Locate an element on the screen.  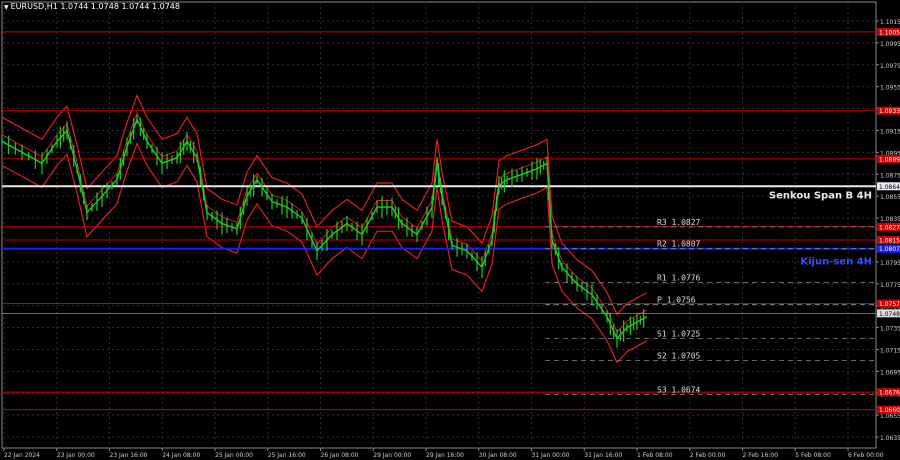
x-tick-label: 5 Feb 08:00 is located at coordinates (813, 455).